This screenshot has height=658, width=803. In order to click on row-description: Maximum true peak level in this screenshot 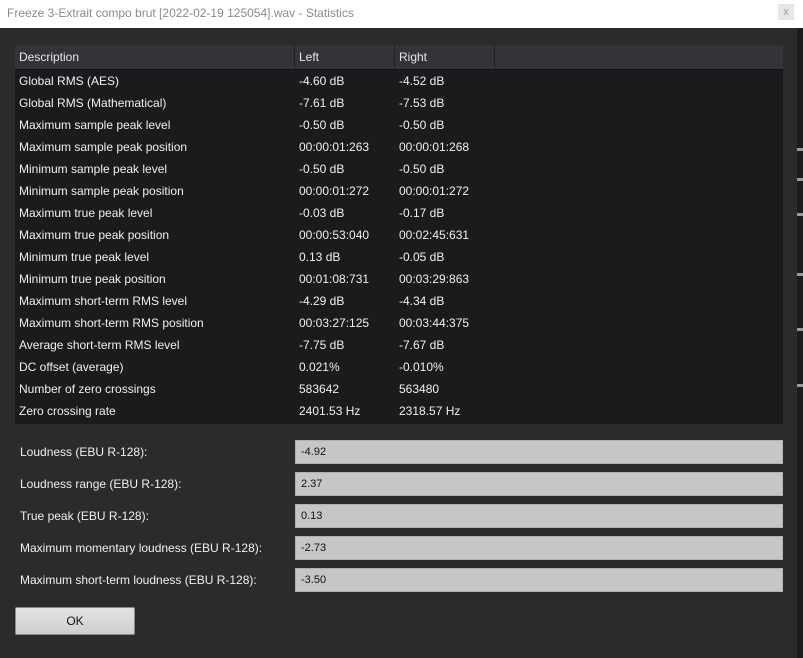, I will do `click(86, 213)`.